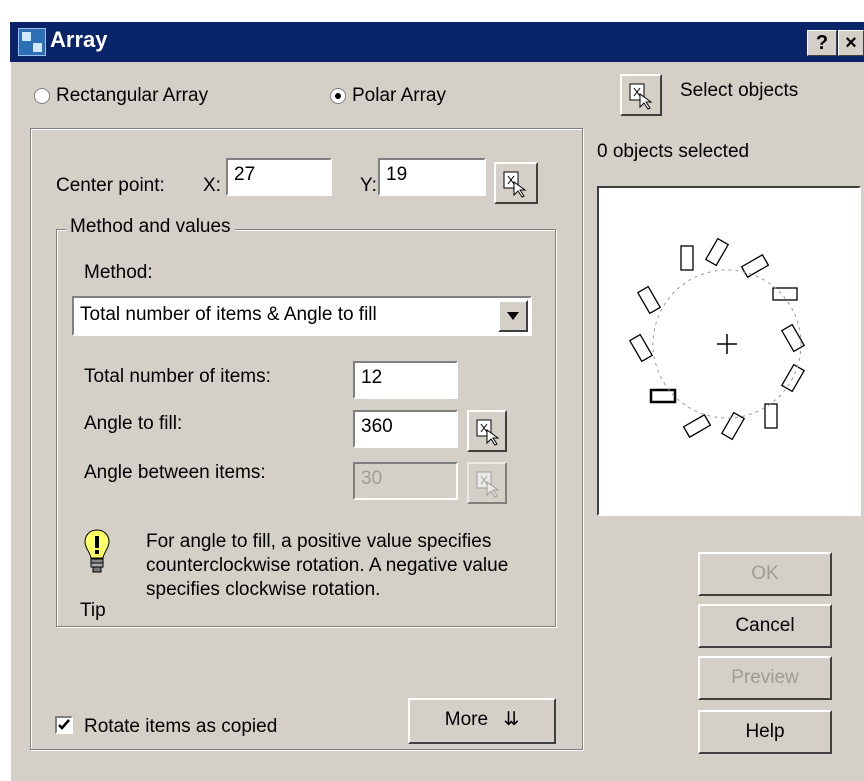 This screenshot has height=781, width=864. I want to click on center-y-input: 19, so click(432, 177).